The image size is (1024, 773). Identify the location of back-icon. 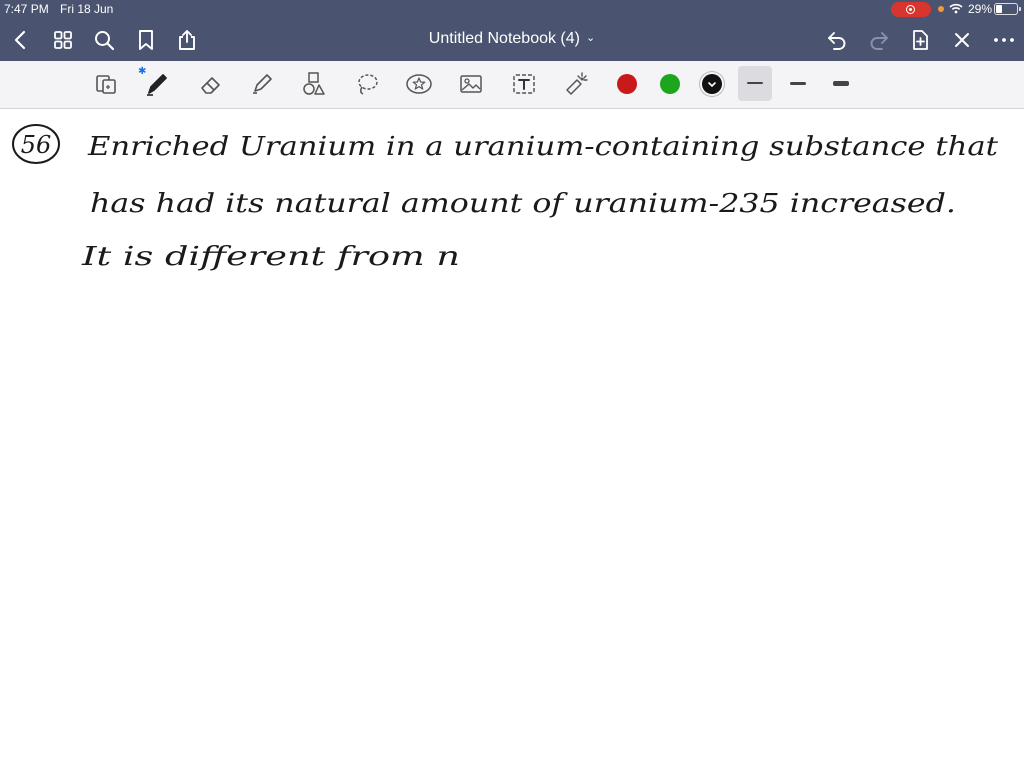
(21, 40).